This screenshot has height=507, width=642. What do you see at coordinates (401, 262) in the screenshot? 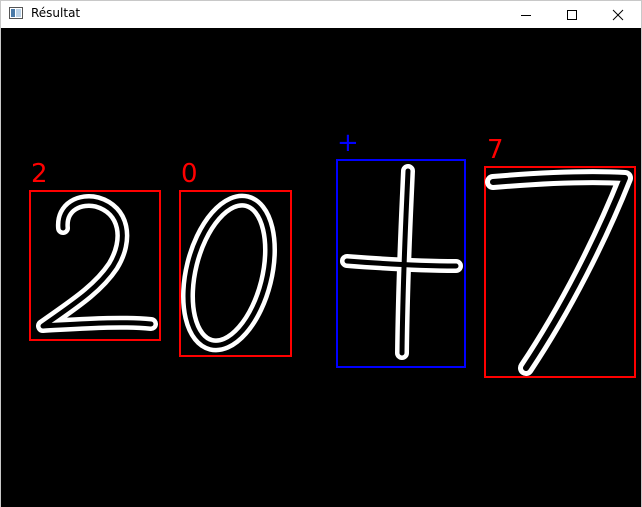
I see `handwritten-plus` at bounding box center [401, 262].